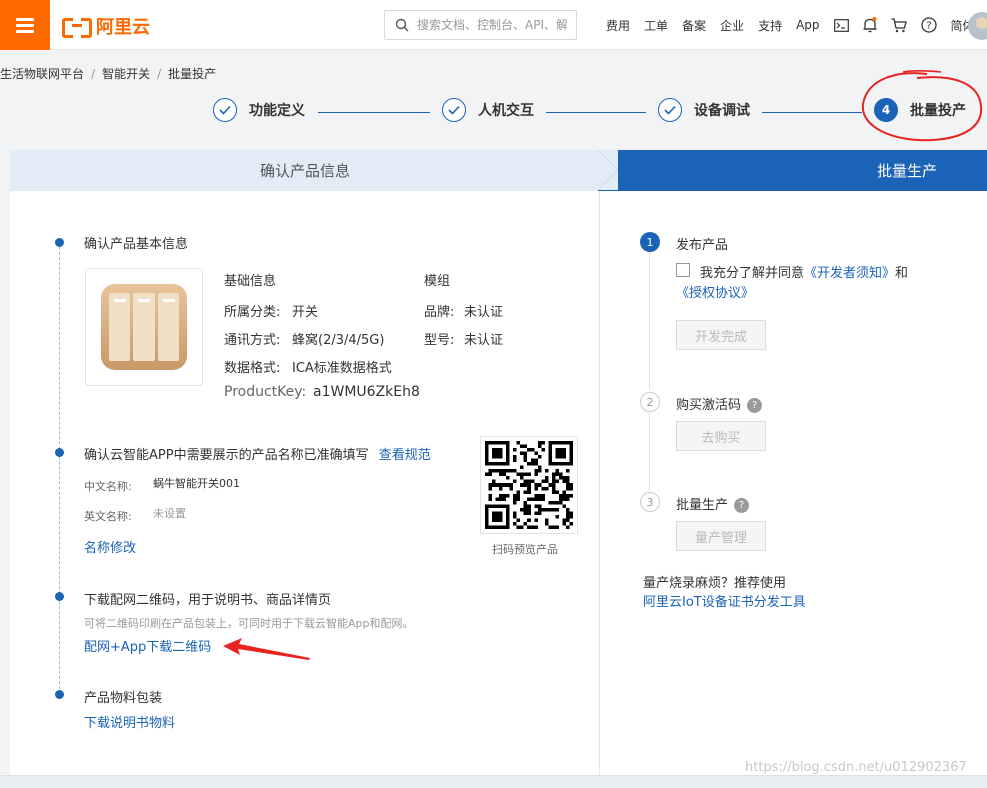 The height and width of the screenshot is (788, 987). What do you see at coordinates (683, 270) in the screenshot?
I see `agree-checkbox` at bounding box center [683, 270].